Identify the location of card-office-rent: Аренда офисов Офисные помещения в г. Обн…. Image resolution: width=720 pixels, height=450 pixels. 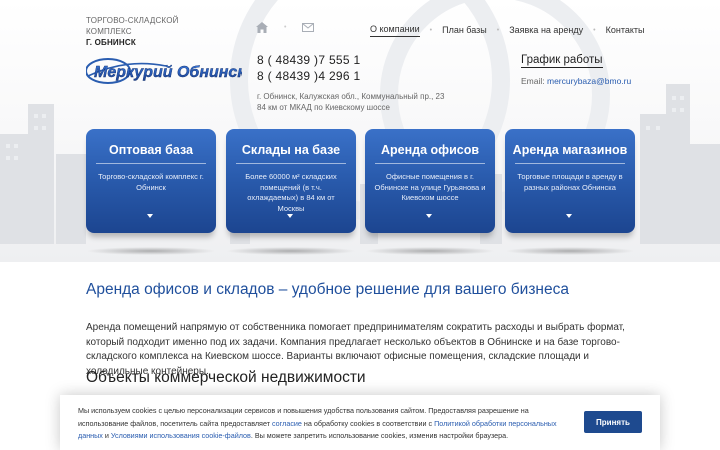
(430, 181).